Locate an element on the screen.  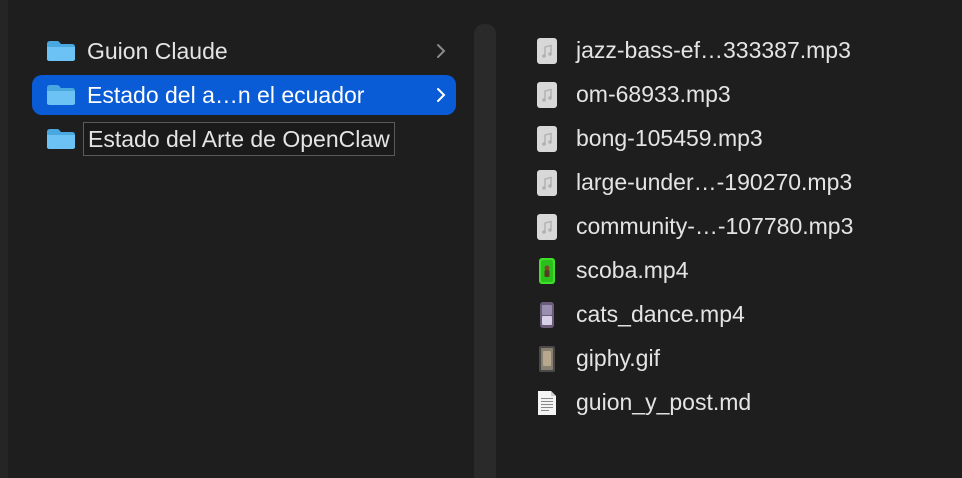
column-edge is located at coordinates (4, 239).